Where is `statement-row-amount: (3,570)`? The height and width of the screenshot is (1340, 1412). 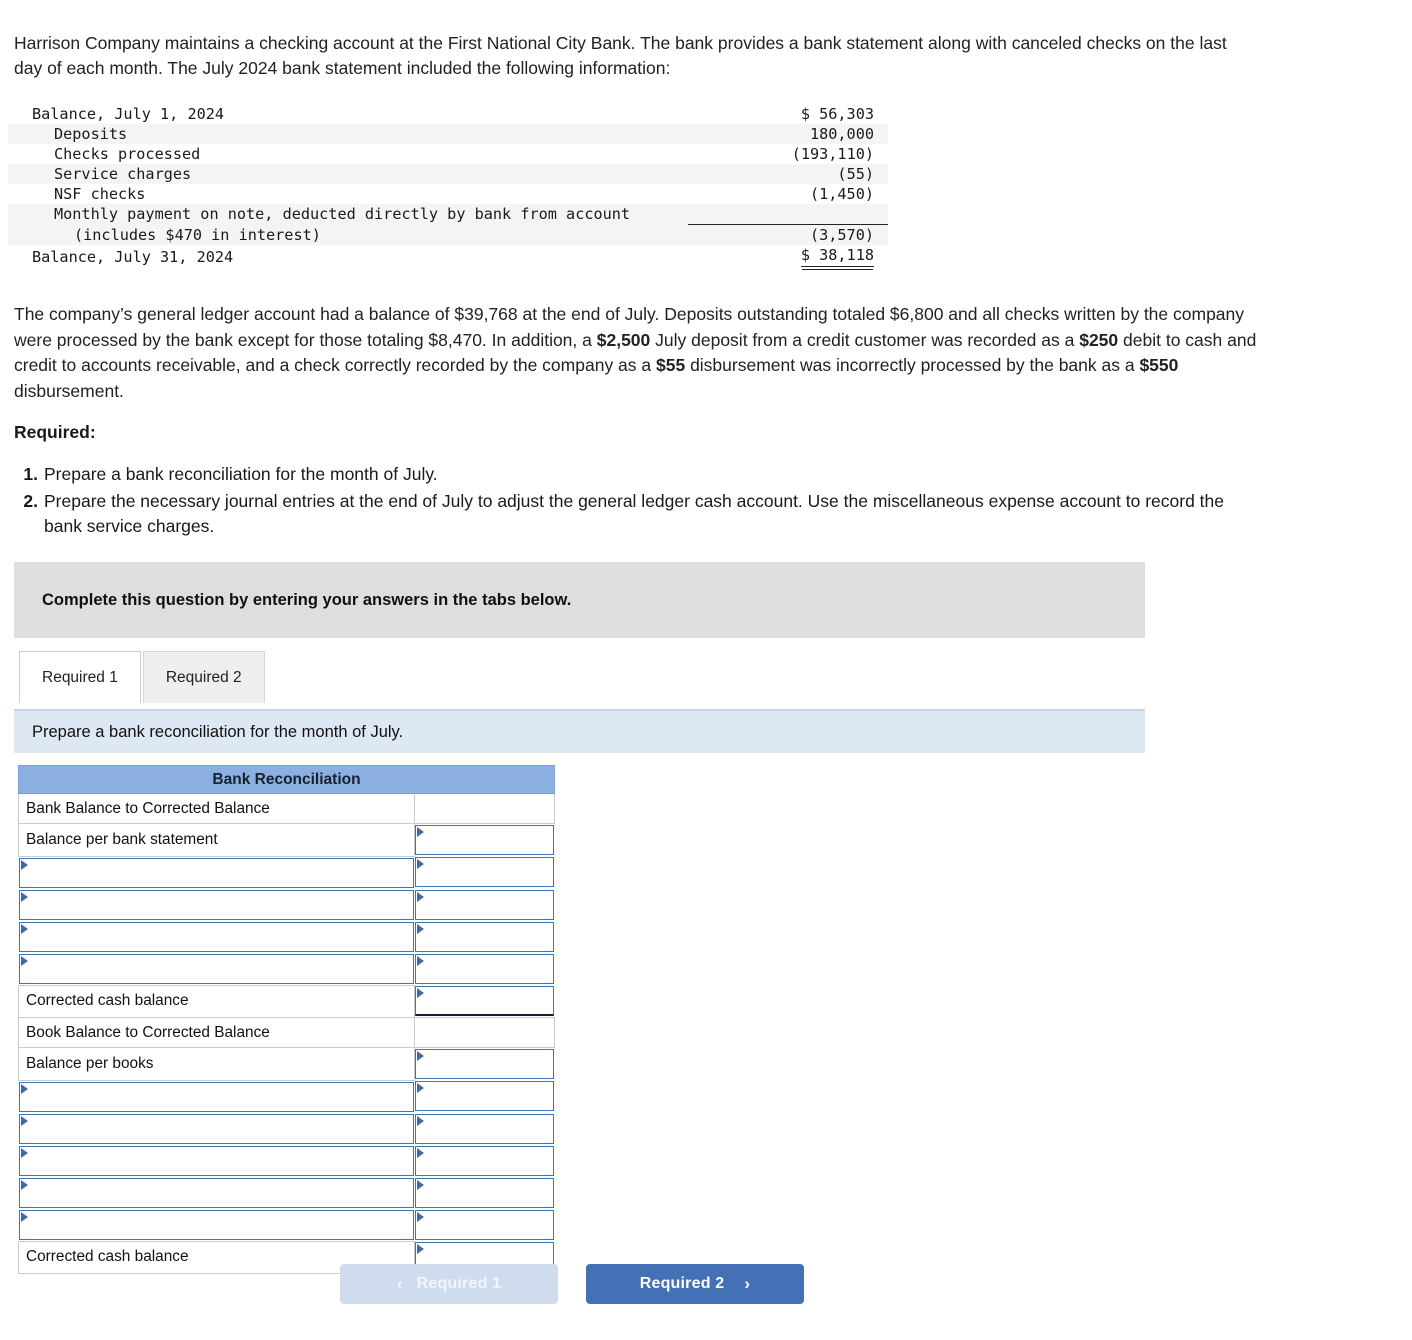
statement-row-amount: (3,570) is located at coordinates (788, 234).